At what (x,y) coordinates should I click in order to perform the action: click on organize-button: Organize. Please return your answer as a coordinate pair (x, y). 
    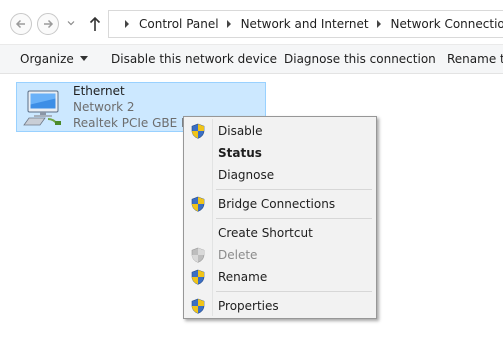
    Looking at the image, I should click on (54, 60).